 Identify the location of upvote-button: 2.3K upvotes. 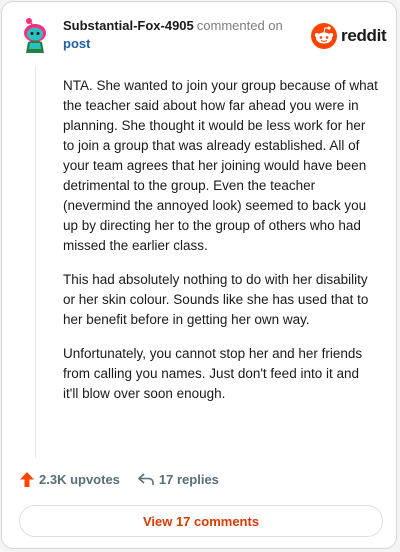
(70, 479).